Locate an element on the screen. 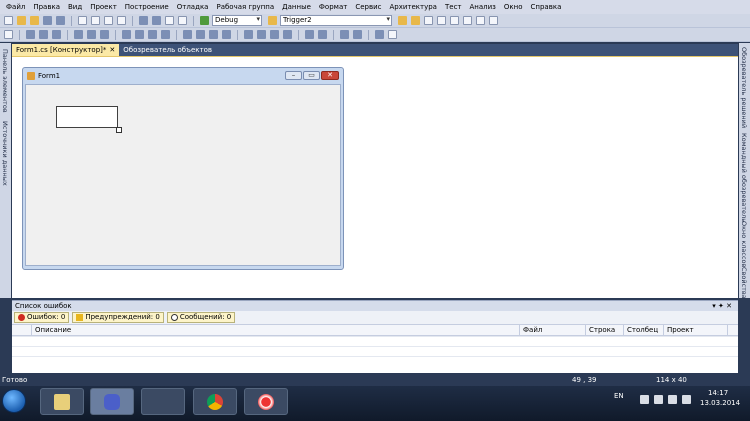  column-line: Строка is located at coordinates (605, 330).